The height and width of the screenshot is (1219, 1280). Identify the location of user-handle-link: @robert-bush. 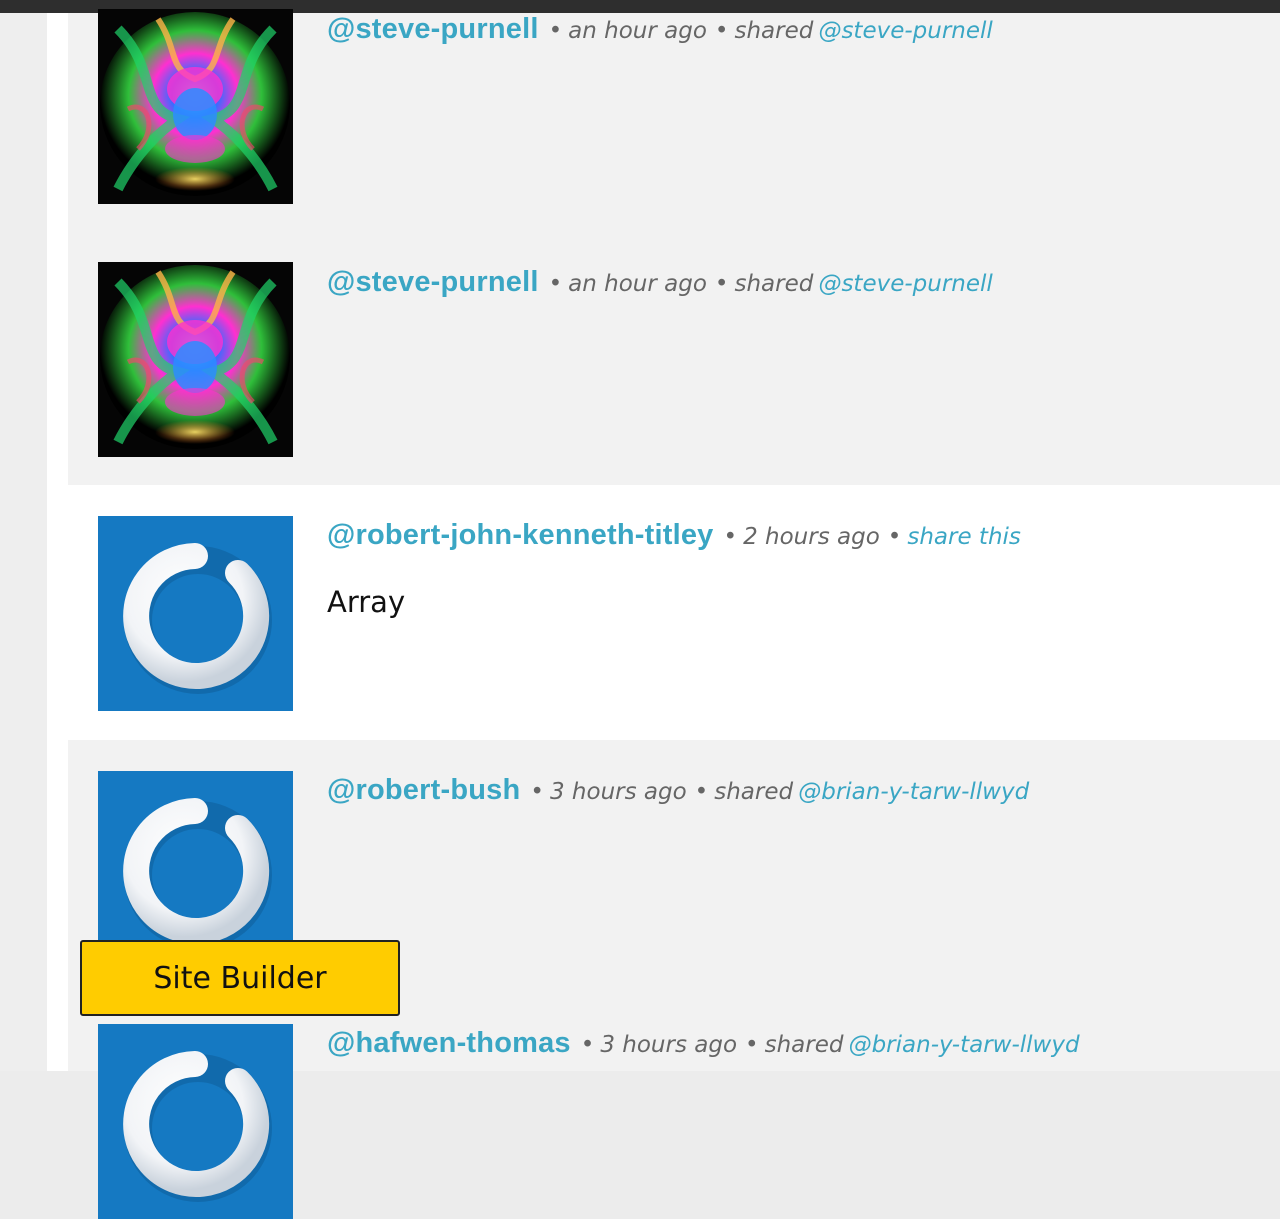
(423, 790).